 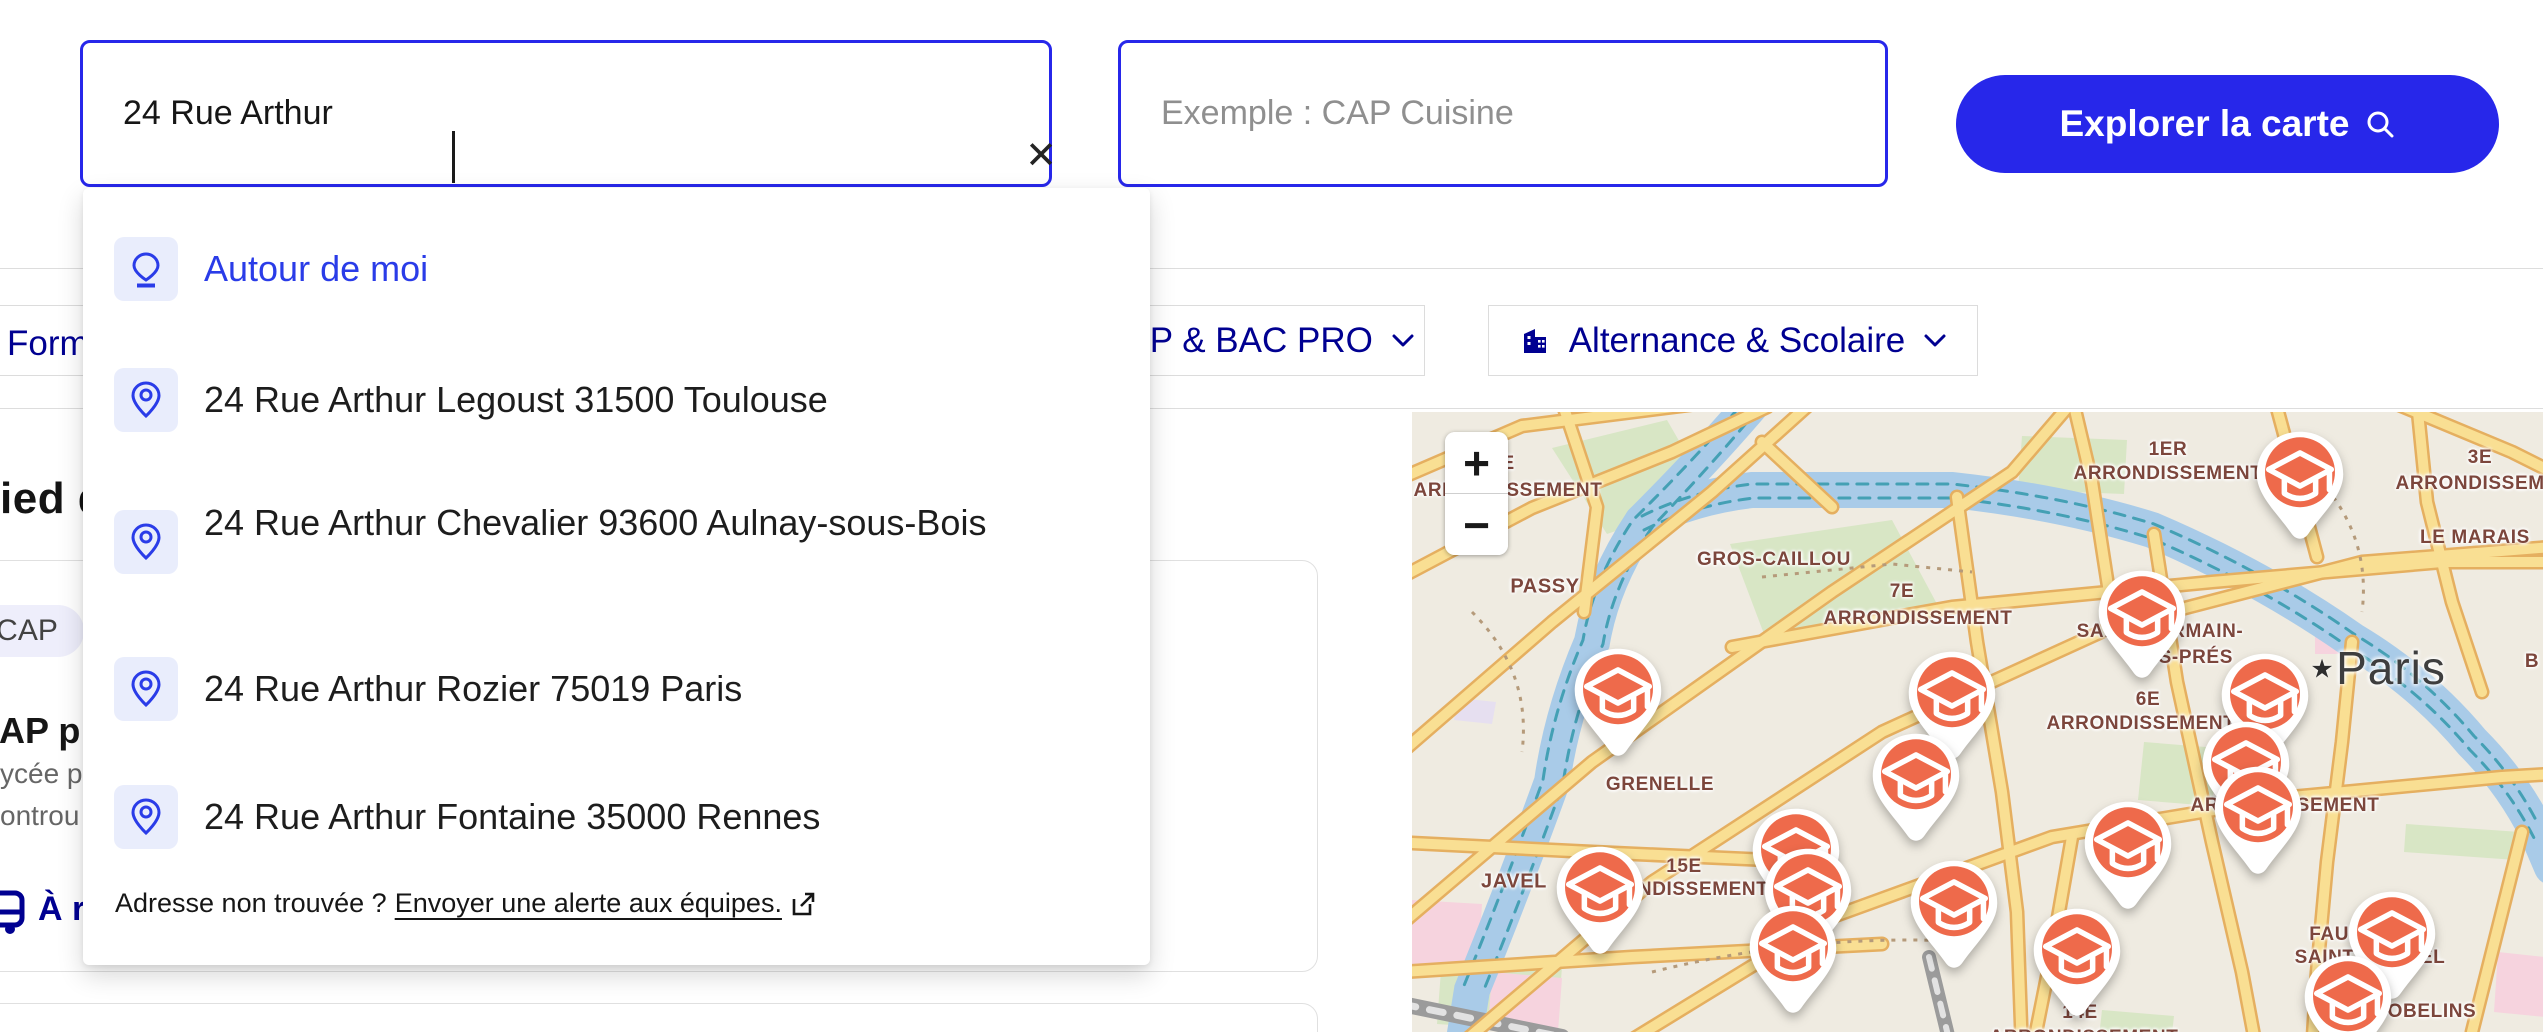 I want to click on locate-me-icon, so click(x=146, y=269).